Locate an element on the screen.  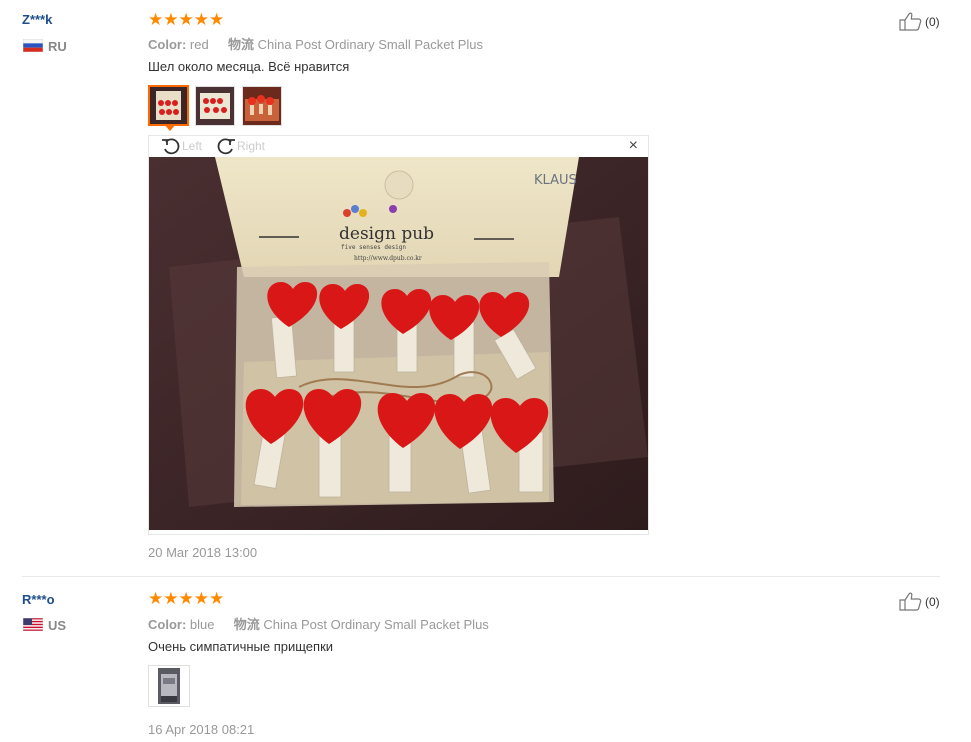
rotate-left-label: Left is located at coordinates (192, 146).